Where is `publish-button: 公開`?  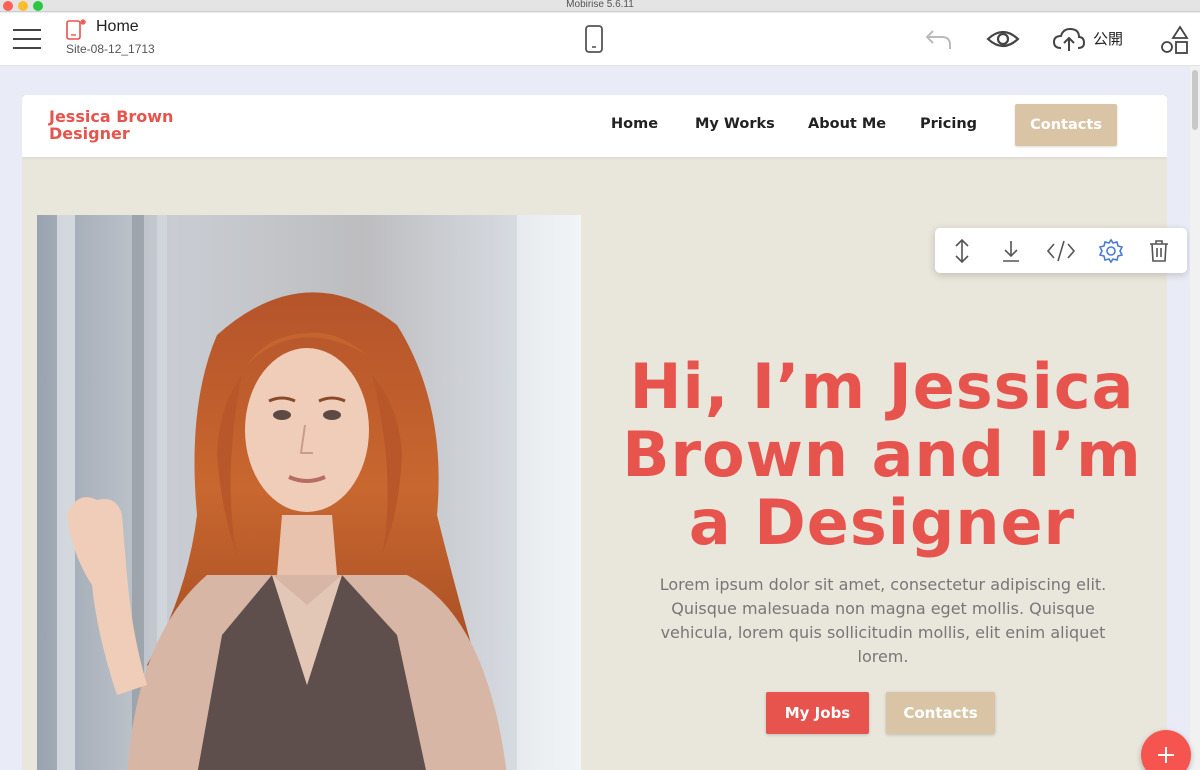
publish-button: 公開 is located at coordinates (1108, 38).